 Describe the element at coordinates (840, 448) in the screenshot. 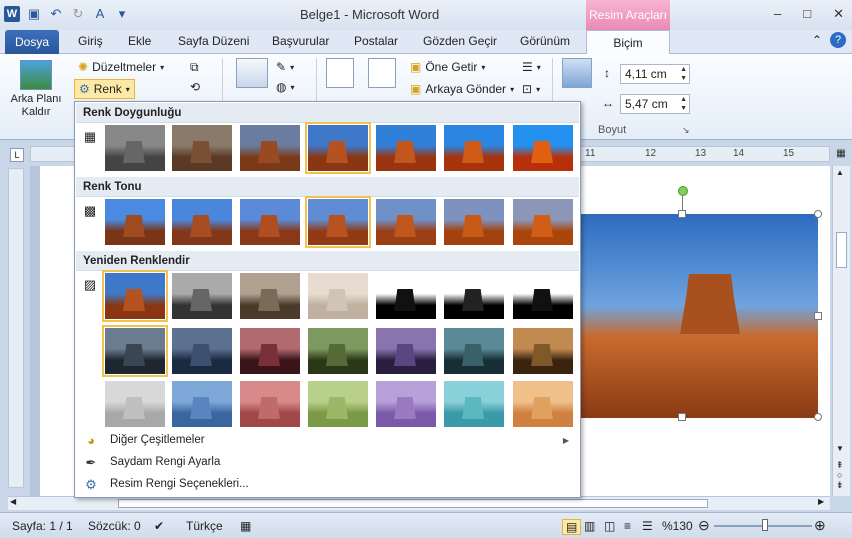

I see `scroll-down-icon: ▼` at that location.